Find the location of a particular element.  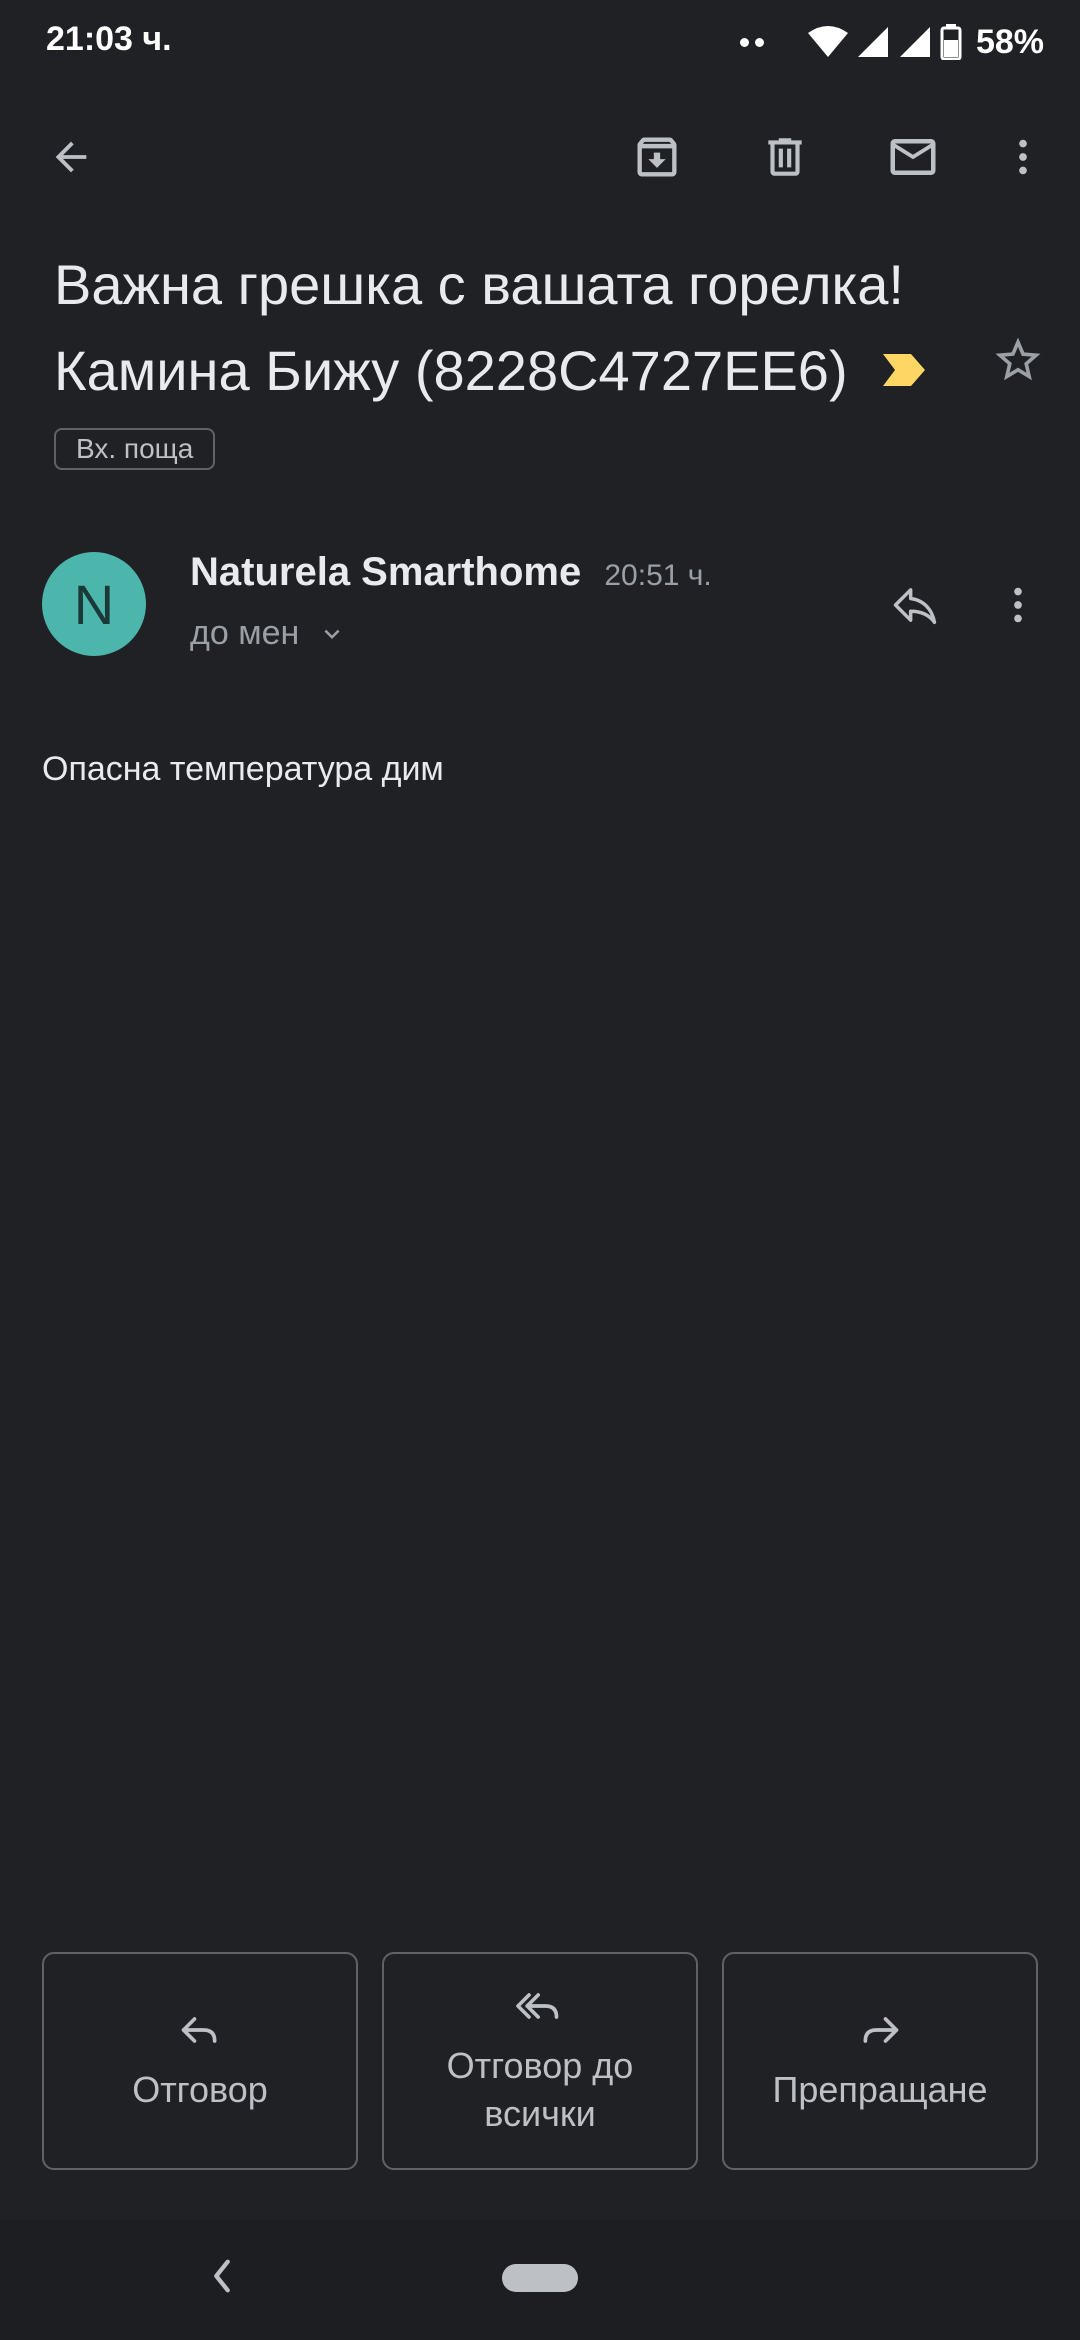

archive-icon is located at coordinates (657, 157).